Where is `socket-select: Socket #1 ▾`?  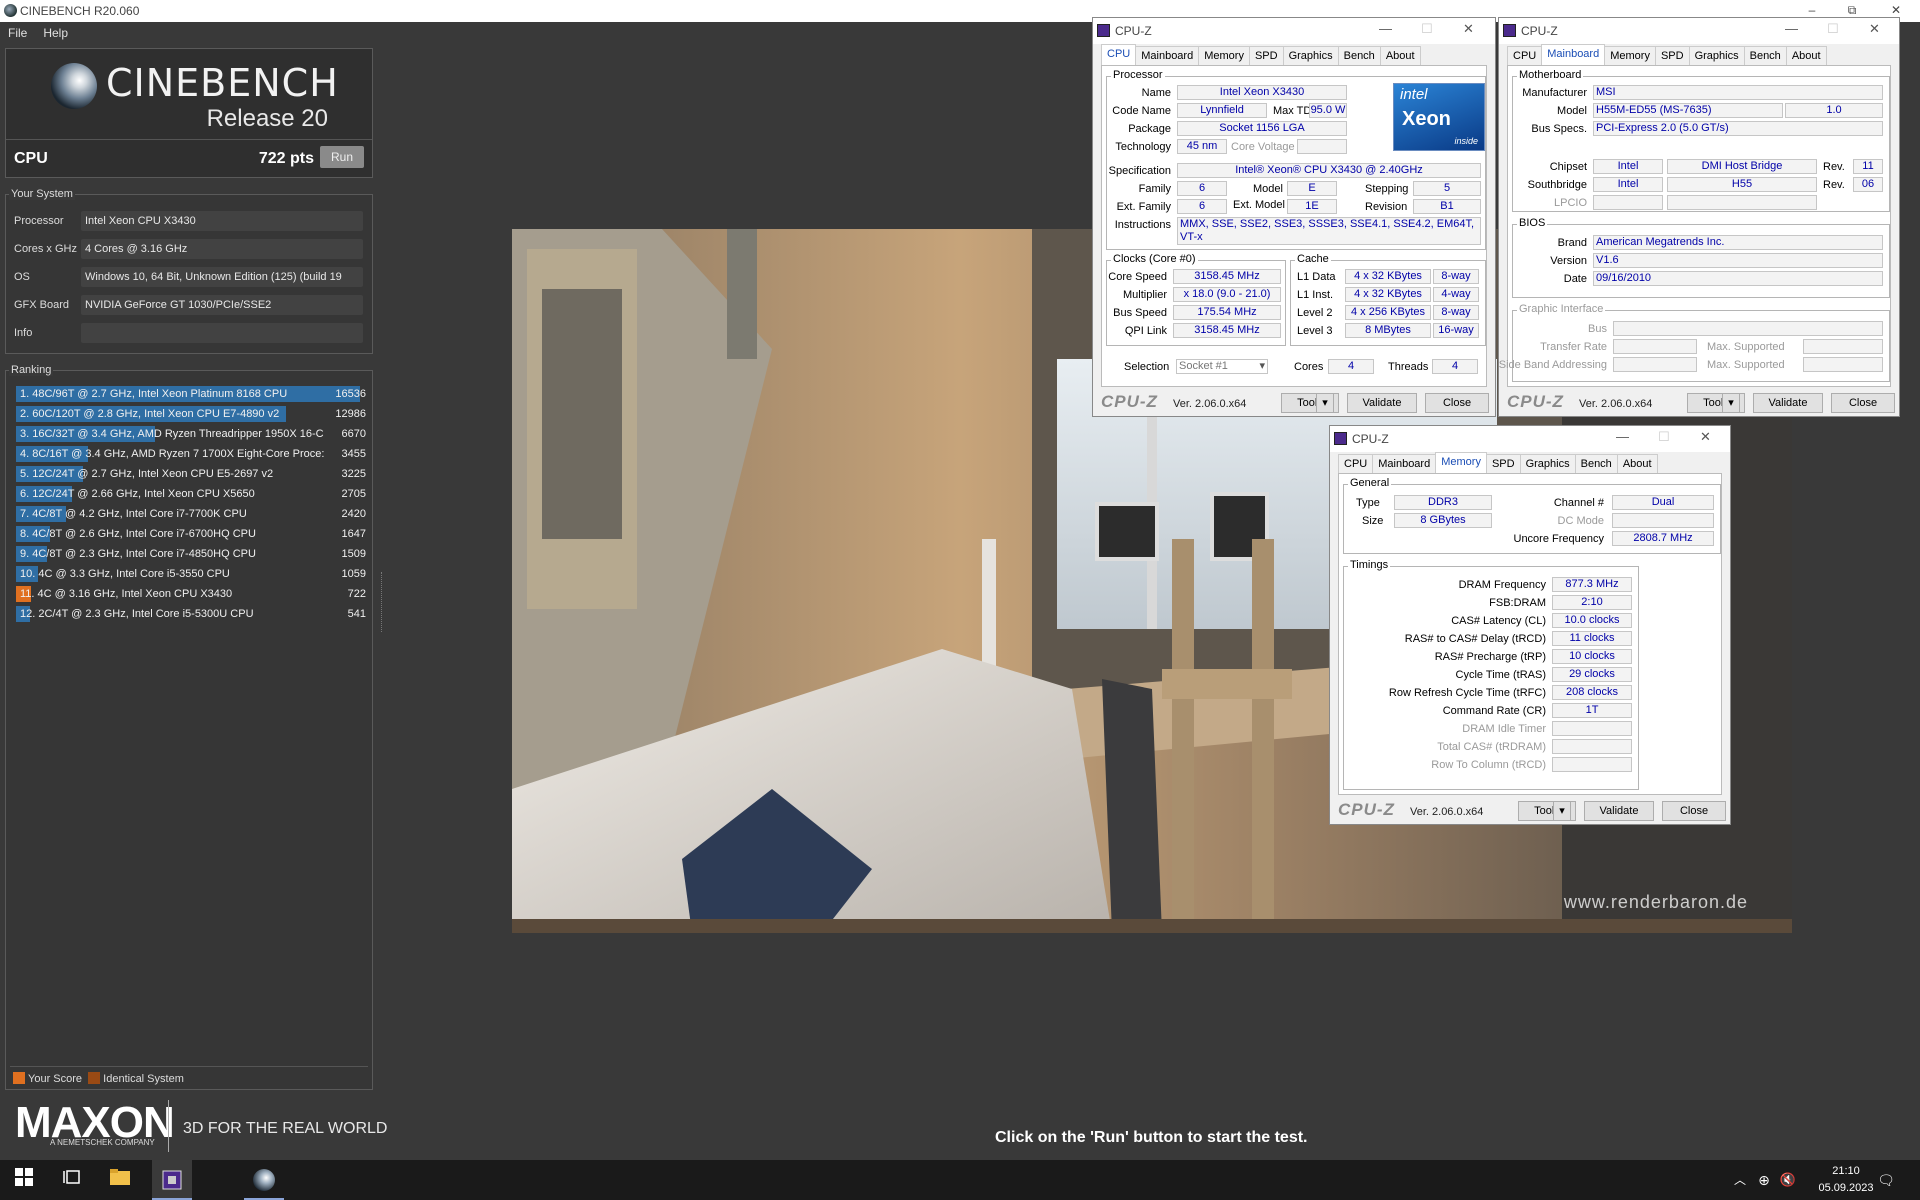
socket-select: Socket #1 ▾ is located at coordinates (1222, 366).